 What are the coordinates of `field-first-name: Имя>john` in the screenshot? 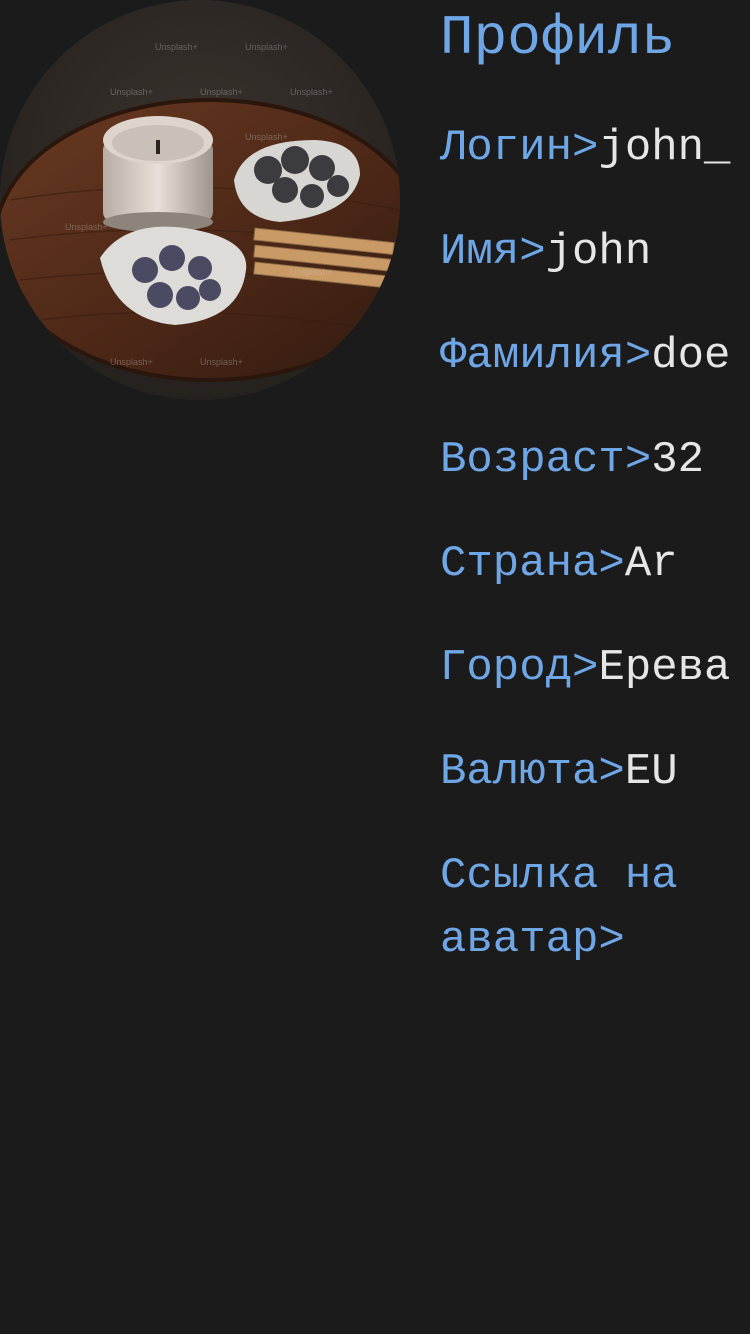 It's located at (545, 252).